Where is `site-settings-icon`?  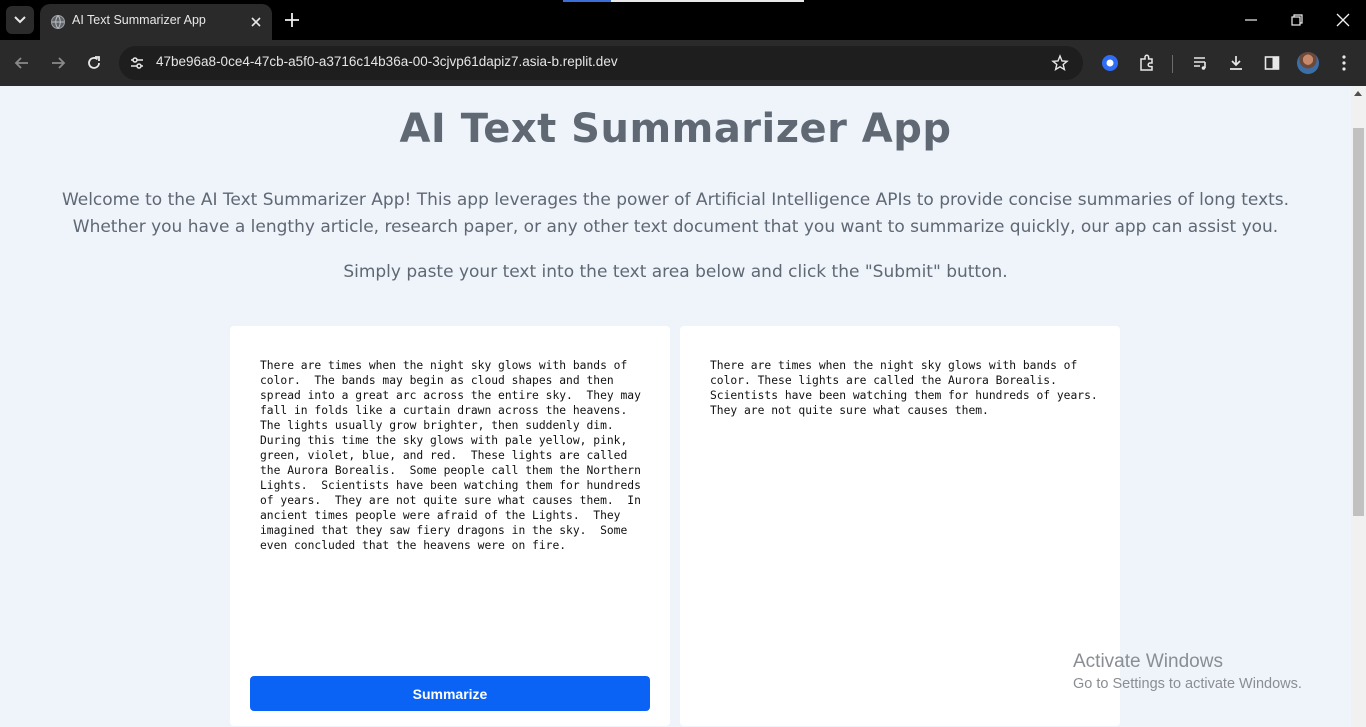
site-settings-icon is located at coordinates (137, 63).